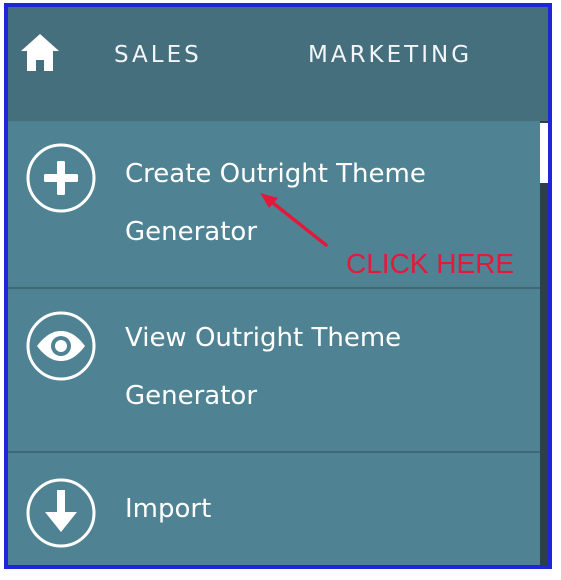  Describe the element at coordinates (544, 343) in the screenshot. I see `menu-scrollbar` at that location.